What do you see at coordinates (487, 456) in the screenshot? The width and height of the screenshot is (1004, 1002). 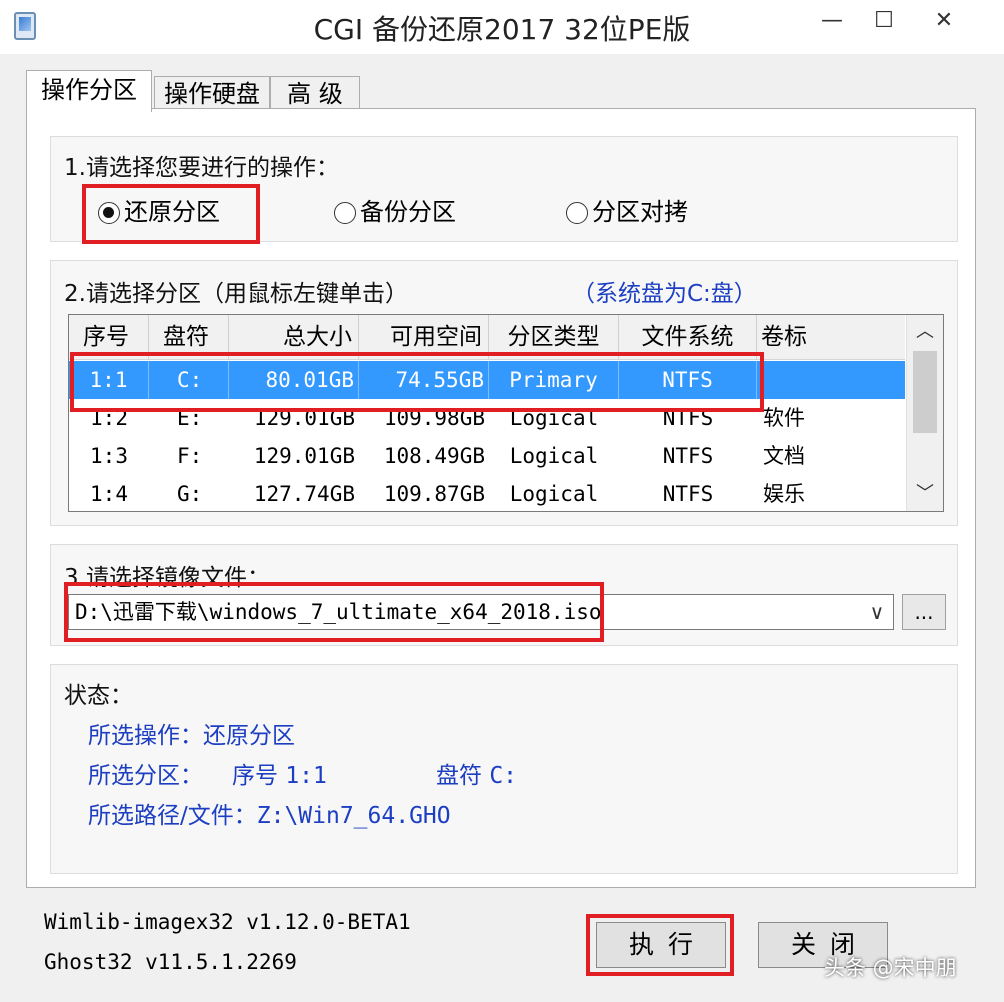 I see `table-row: 1:3 F: 129.01GB 108.49GB Logical NTFS 文档` at bounding box center [487, 456].